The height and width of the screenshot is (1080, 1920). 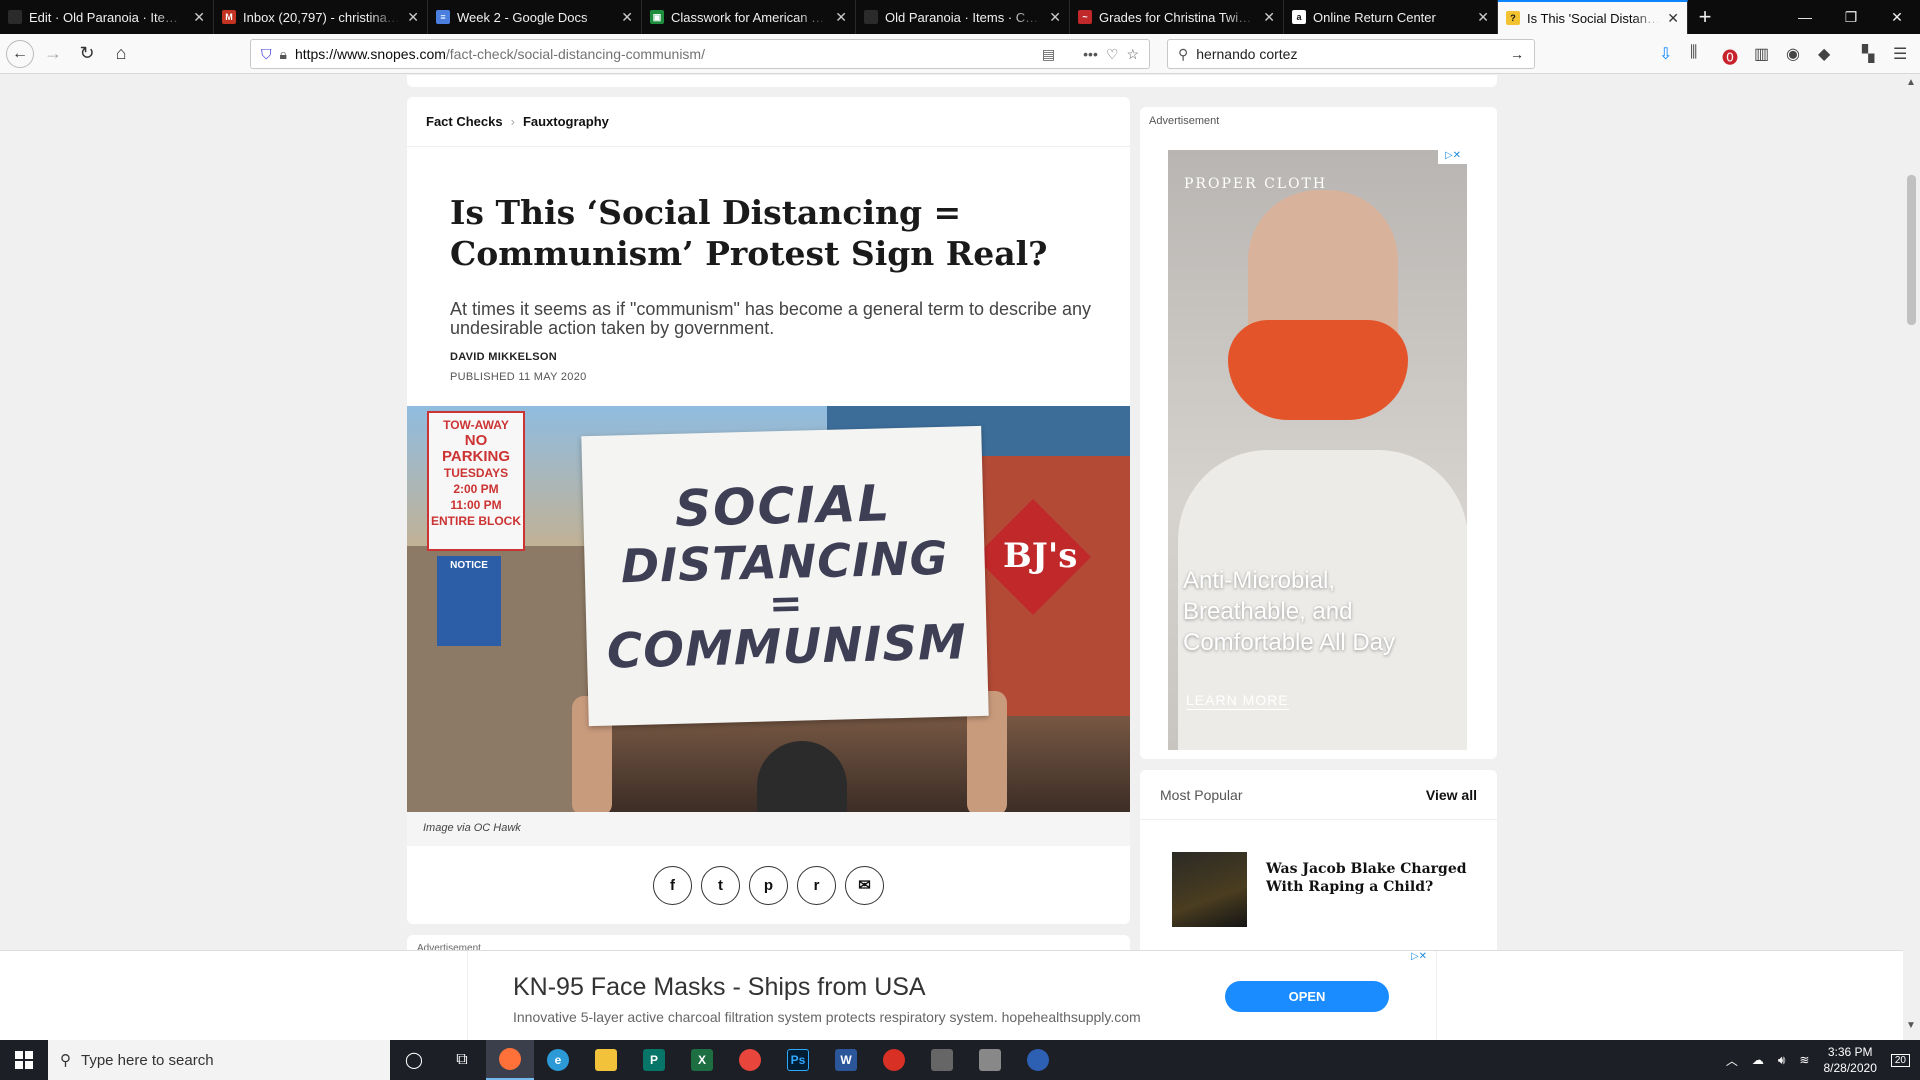 What do you see at coordinates (1132, 54) in the screenshot?
I see `bookmark-star-icon: ☆` at bounding box center [1132, 54].